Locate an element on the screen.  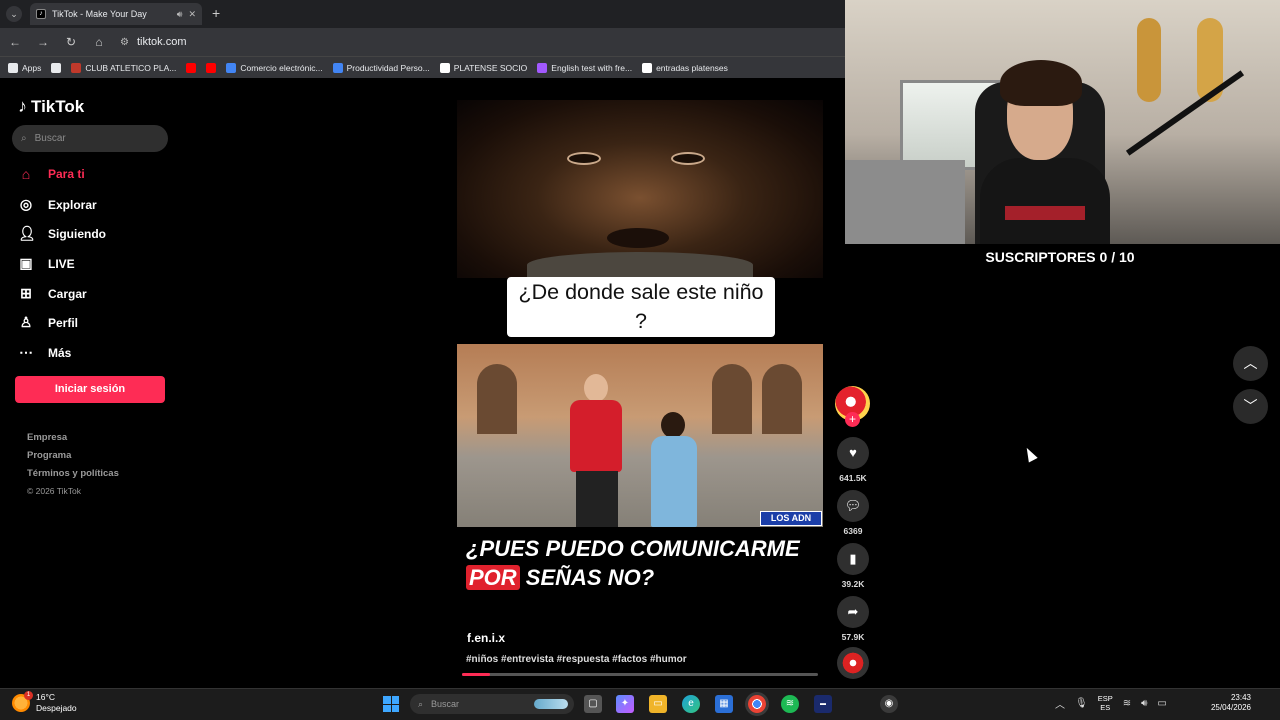
bookmark-item: Apps is located at coordinates (24, 67).